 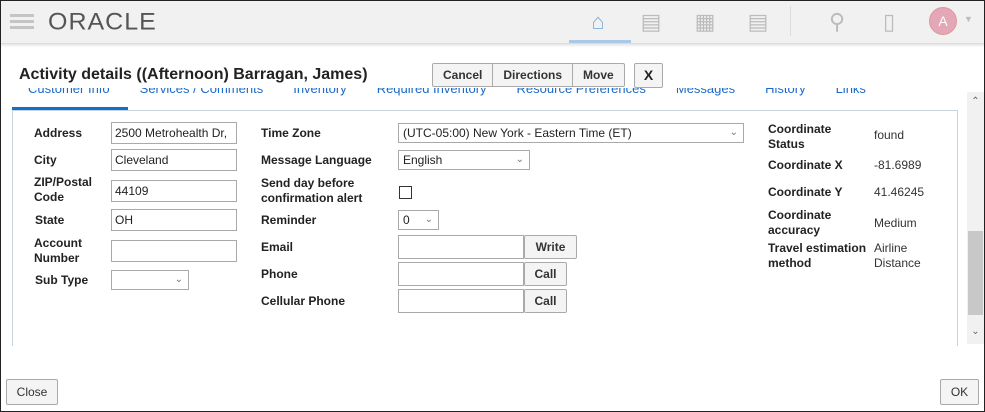 What do you see at coordinates (651, 22) in the screenshot?
I see `report-icon: ▤` at bounding box center [651, 22].